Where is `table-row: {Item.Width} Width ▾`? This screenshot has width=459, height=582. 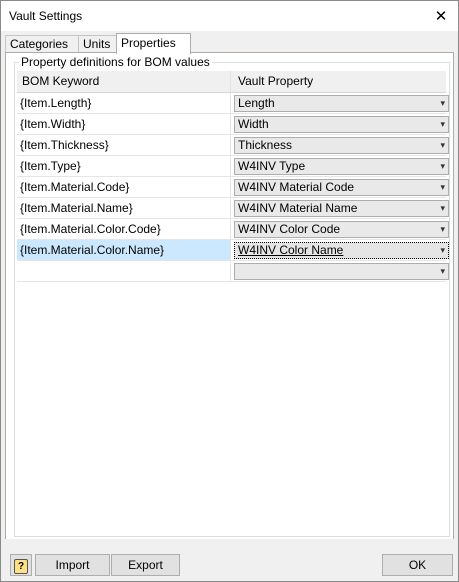 table-row: {Item.Width} Width ▾ is located at coordinates (233, 124).